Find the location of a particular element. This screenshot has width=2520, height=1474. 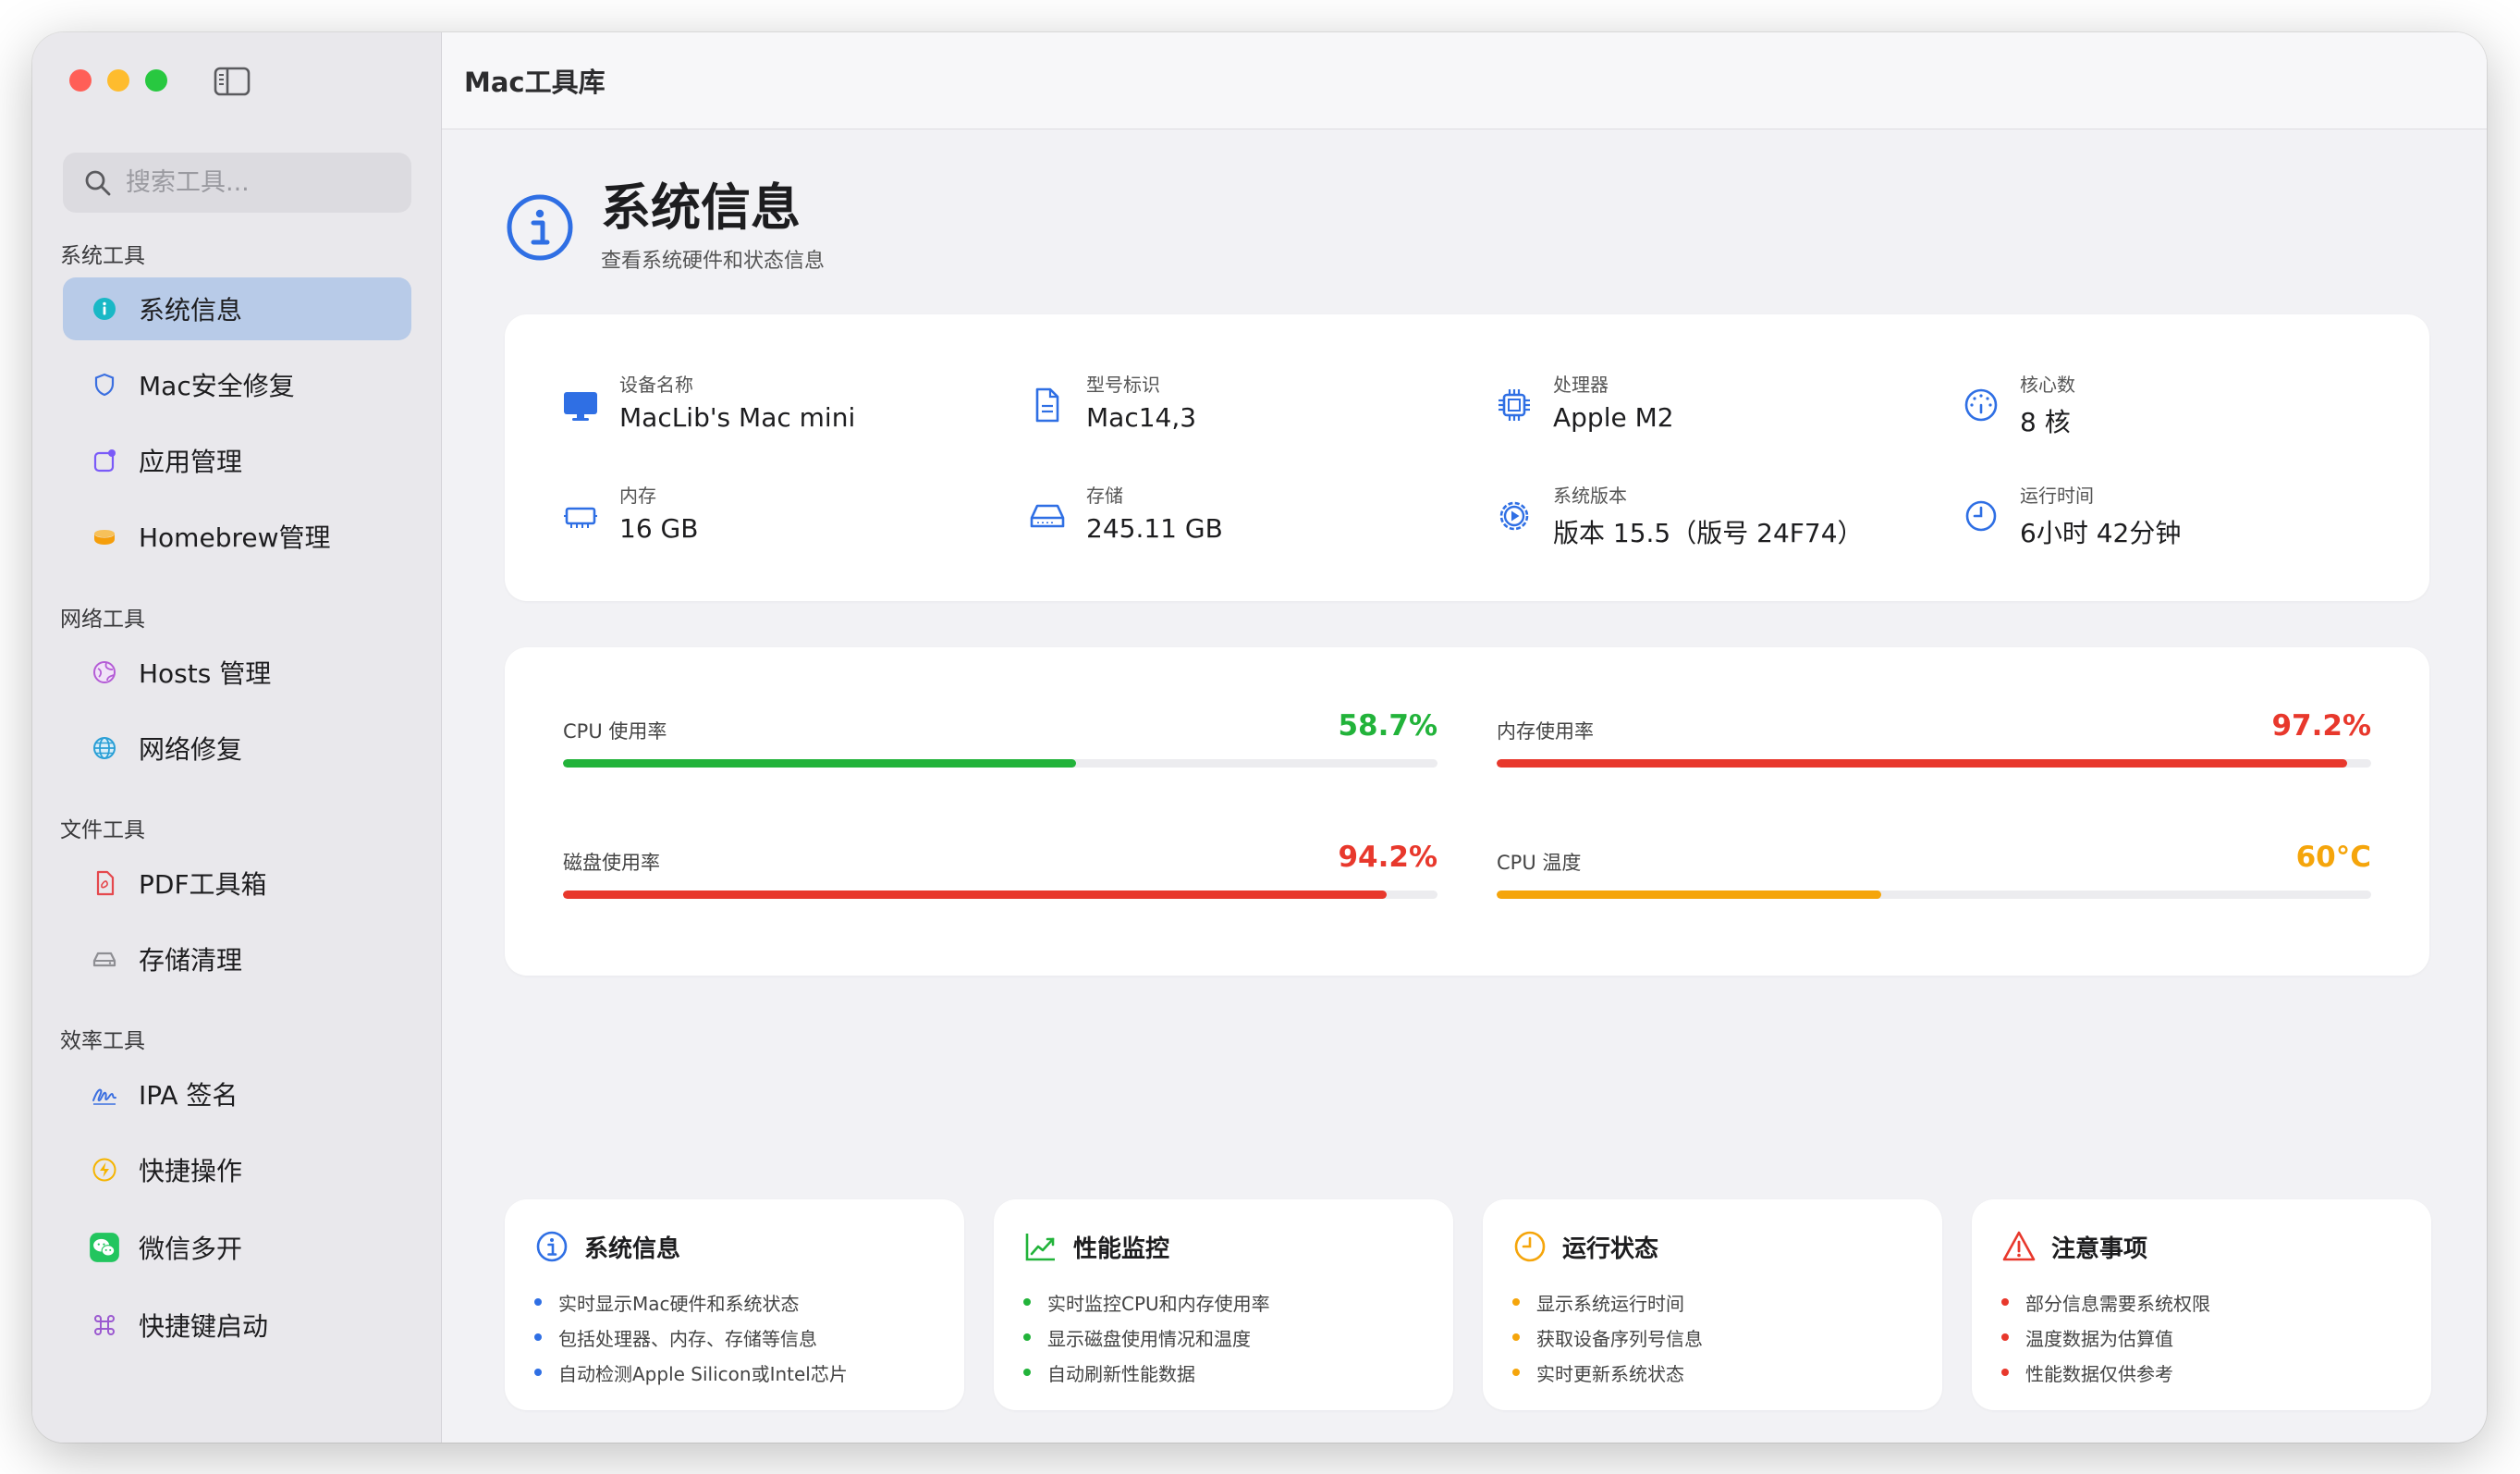

sidebar-item-quick-actions: 快捷操作 is located at coordinates (237, 1169).